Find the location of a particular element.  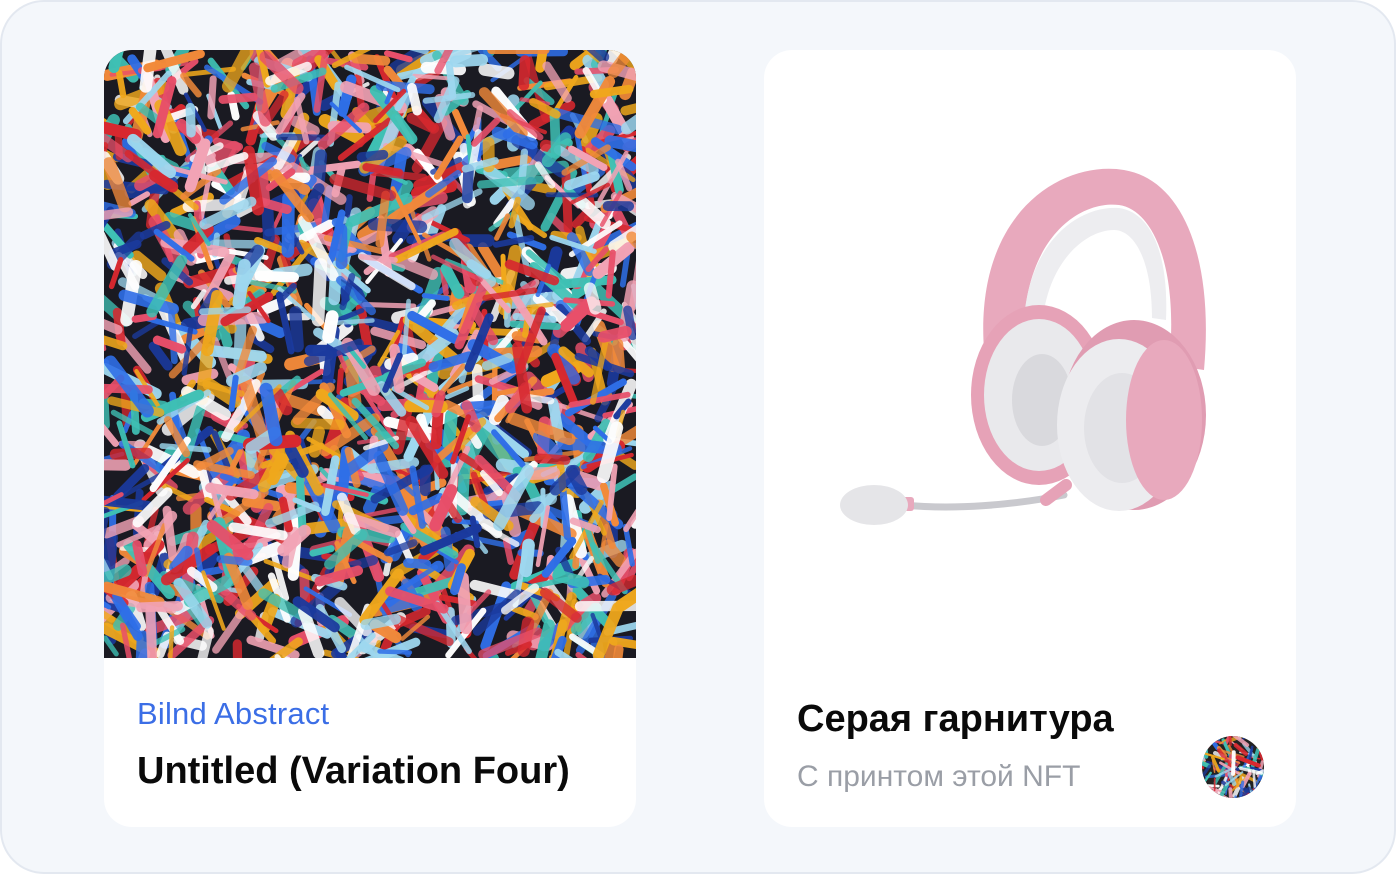

nft-title: Untitled (Variation Four) is located at coordinates (353, 771).